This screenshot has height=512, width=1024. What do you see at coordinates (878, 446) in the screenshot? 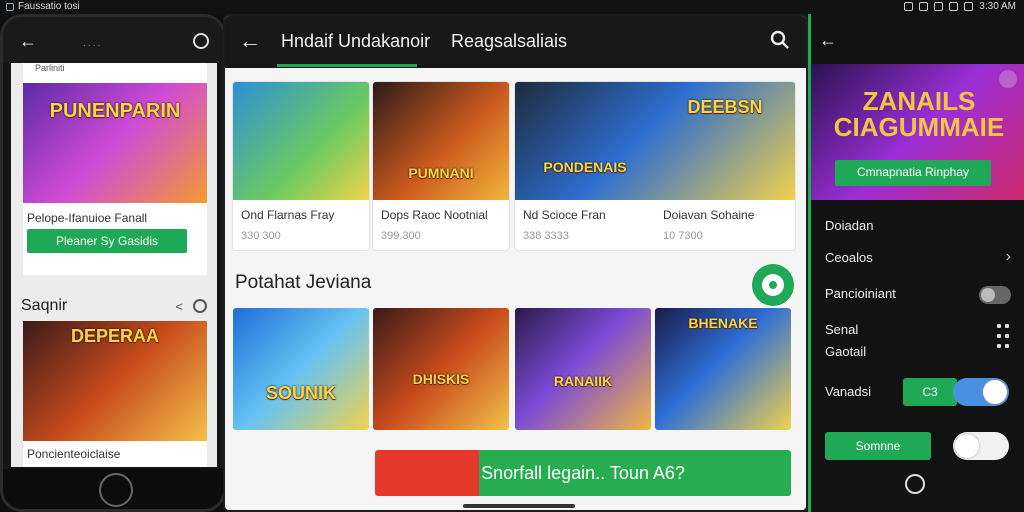
I see `submit-button: Somnne` at bounding box center [878, 446].